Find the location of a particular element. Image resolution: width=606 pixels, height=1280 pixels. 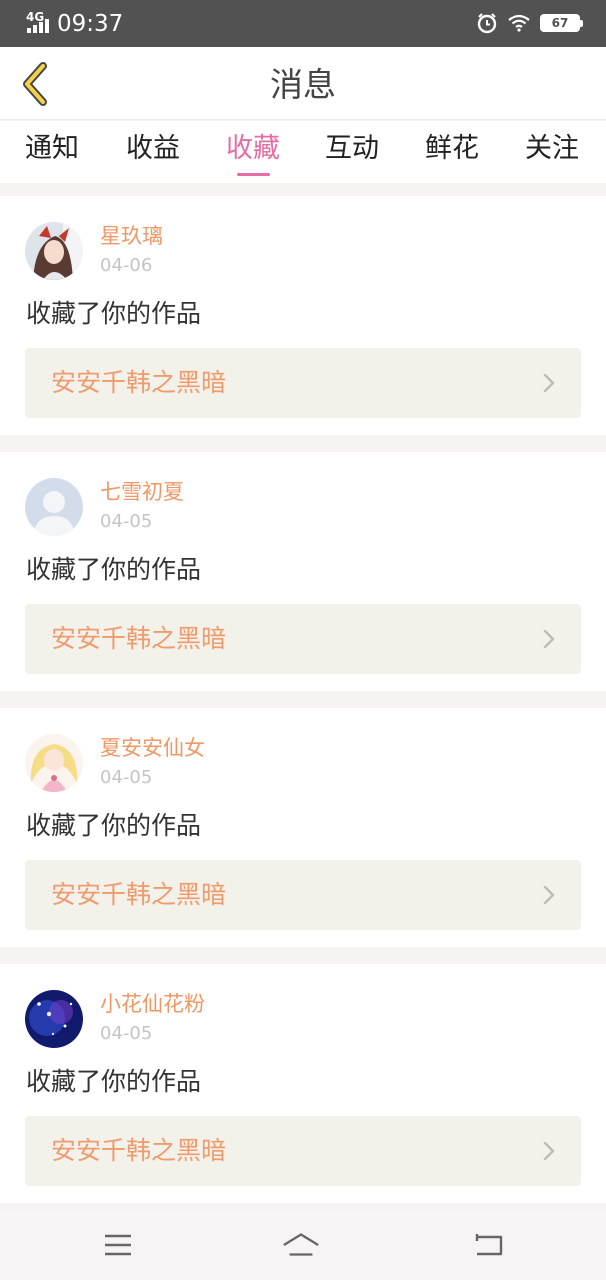

alarm-icon is located at coordinates (487, 23).